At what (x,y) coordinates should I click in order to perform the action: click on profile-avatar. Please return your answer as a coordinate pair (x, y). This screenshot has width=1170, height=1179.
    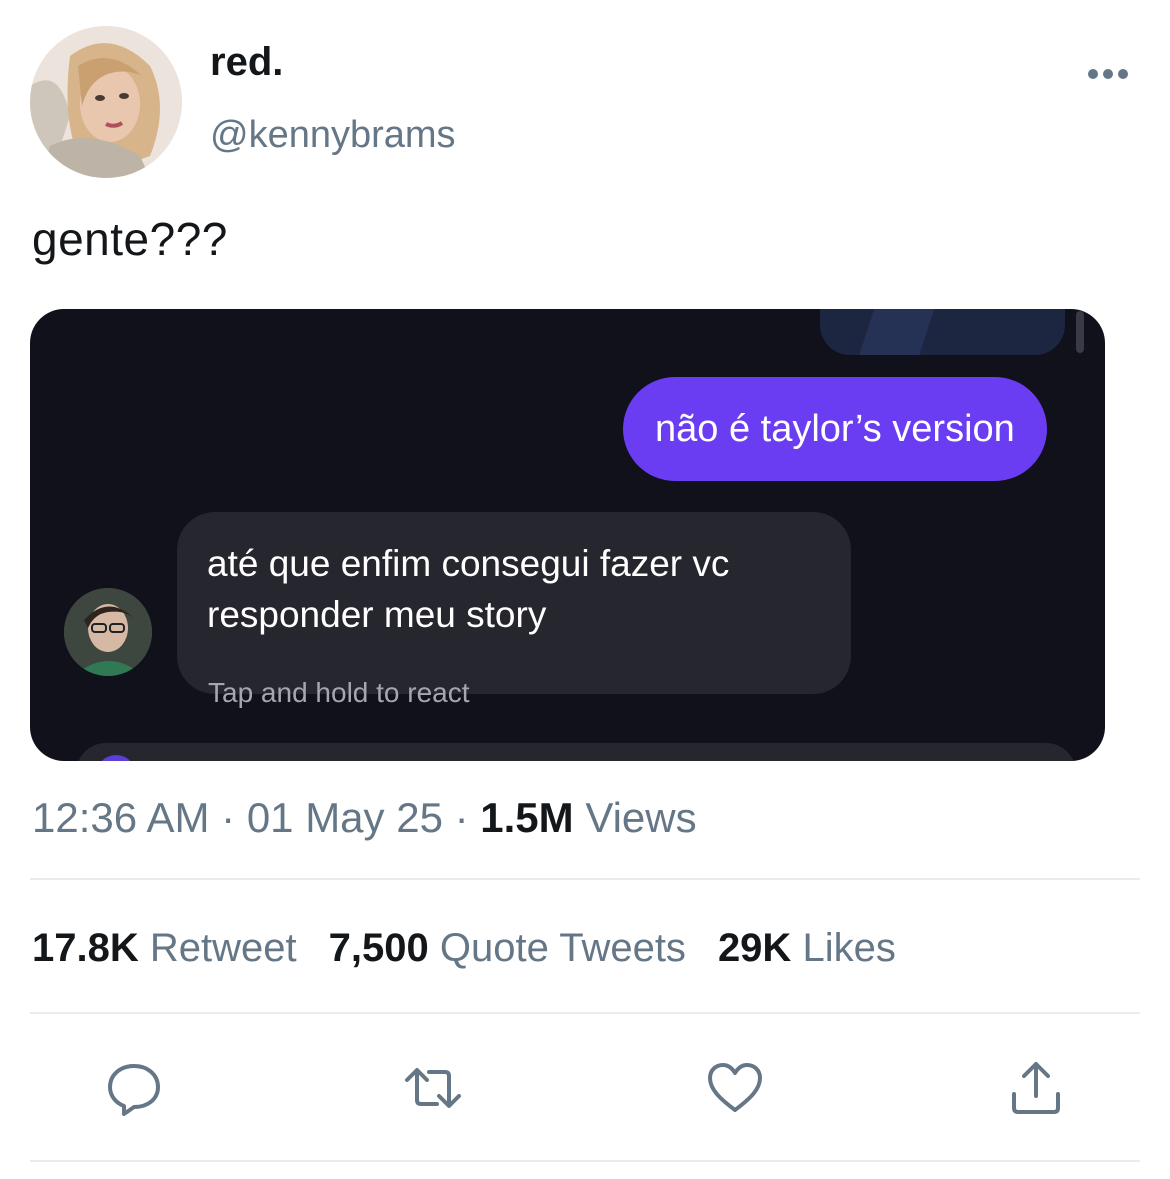
    Looking at the image, I should click on (106, 102).